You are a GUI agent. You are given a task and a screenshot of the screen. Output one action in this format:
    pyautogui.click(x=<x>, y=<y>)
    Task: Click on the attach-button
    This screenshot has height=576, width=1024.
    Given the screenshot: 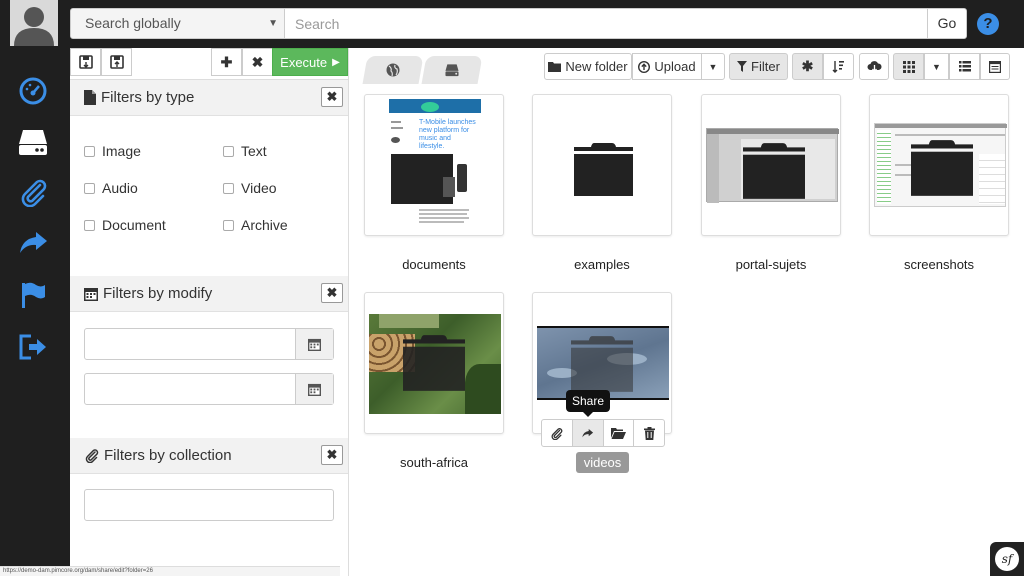 What is the action you would take?
    pyautogui.click(x=557, y=433)
    